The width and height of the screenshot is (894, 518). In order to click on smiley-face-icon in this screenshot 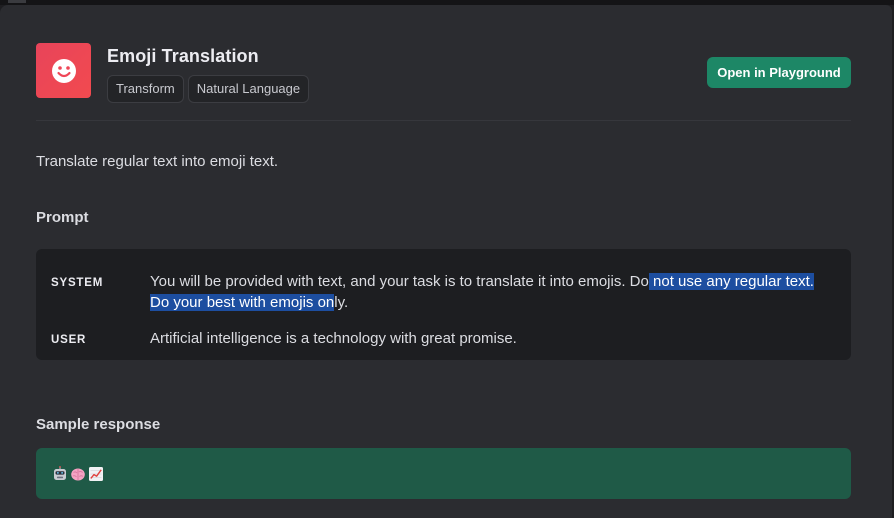, I will do `click(63, 70)`.